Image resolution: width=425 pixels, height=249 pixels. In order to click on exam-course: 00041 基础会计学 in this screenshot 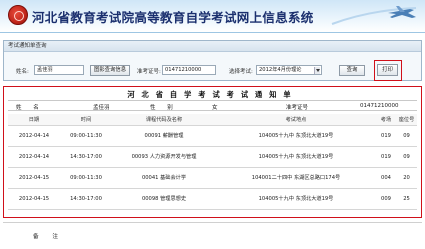, I will do `click(164, 178)`.